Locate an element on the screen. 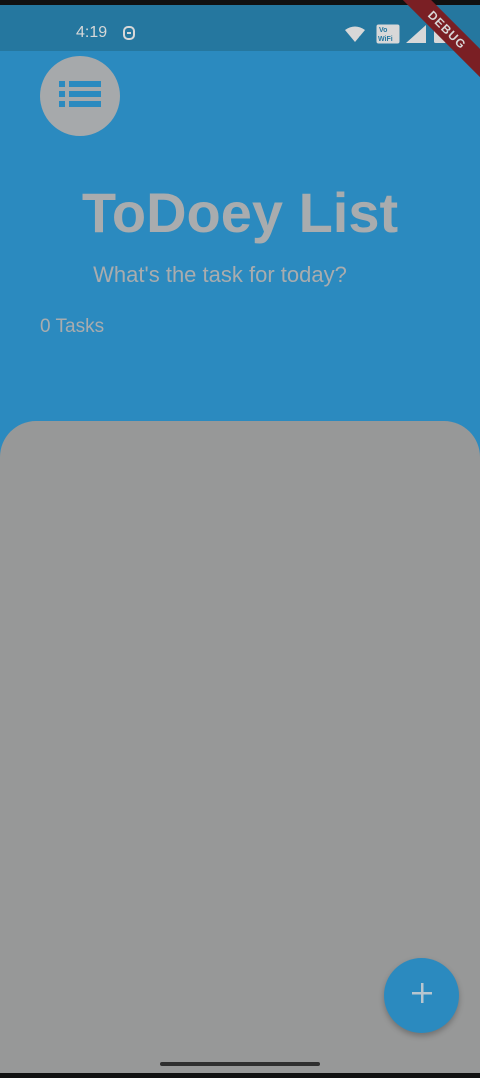 This screenshot has width=480, height=1078. device-frame-bottom is located at coordinates (240, 1075).